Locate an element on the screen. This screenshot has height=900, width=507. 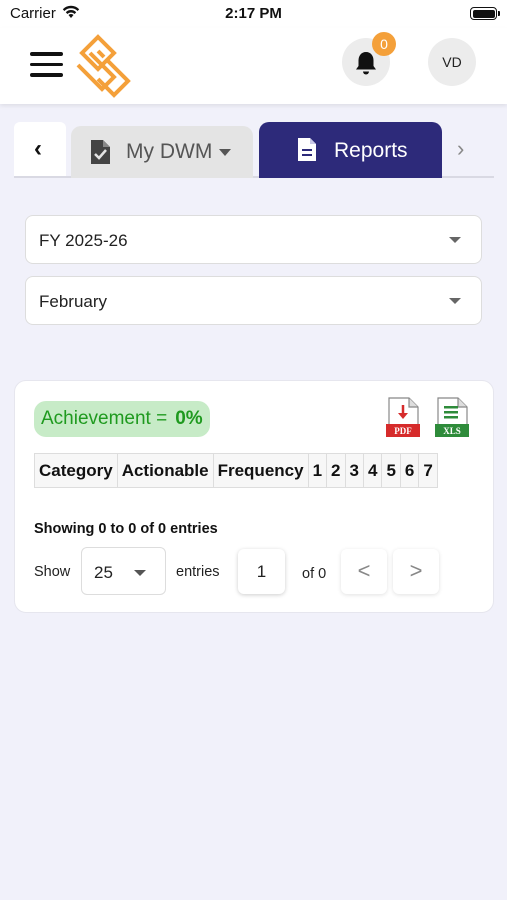
achievement-badge: Achievement = 0% is located at coordinates (122, 419).